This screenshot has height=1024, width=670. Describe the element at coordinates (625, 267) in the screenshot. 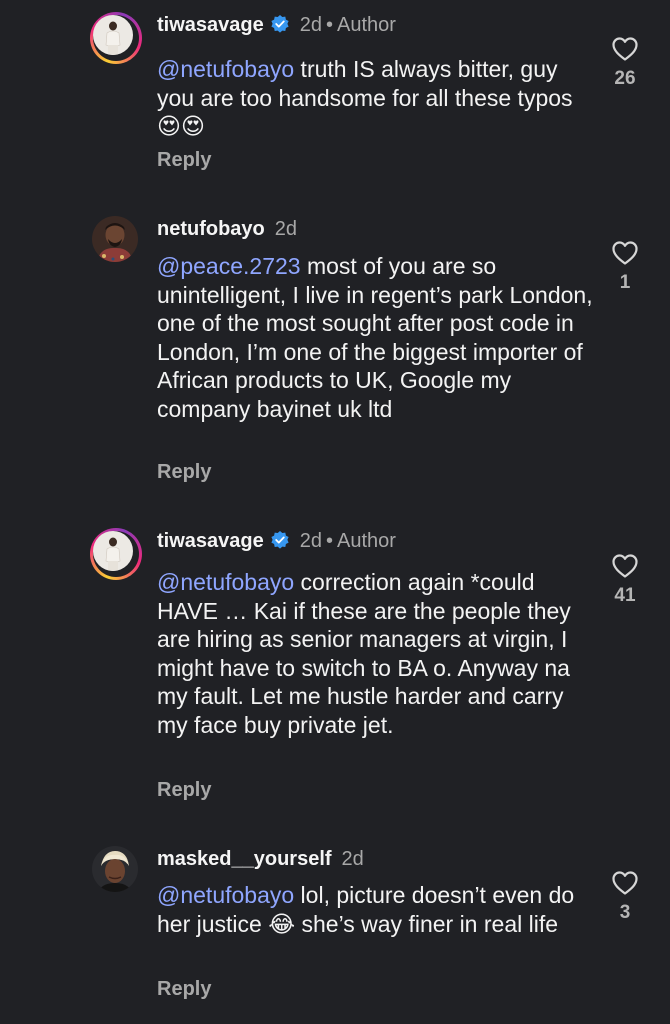

I see `like-button: 1` at that location.